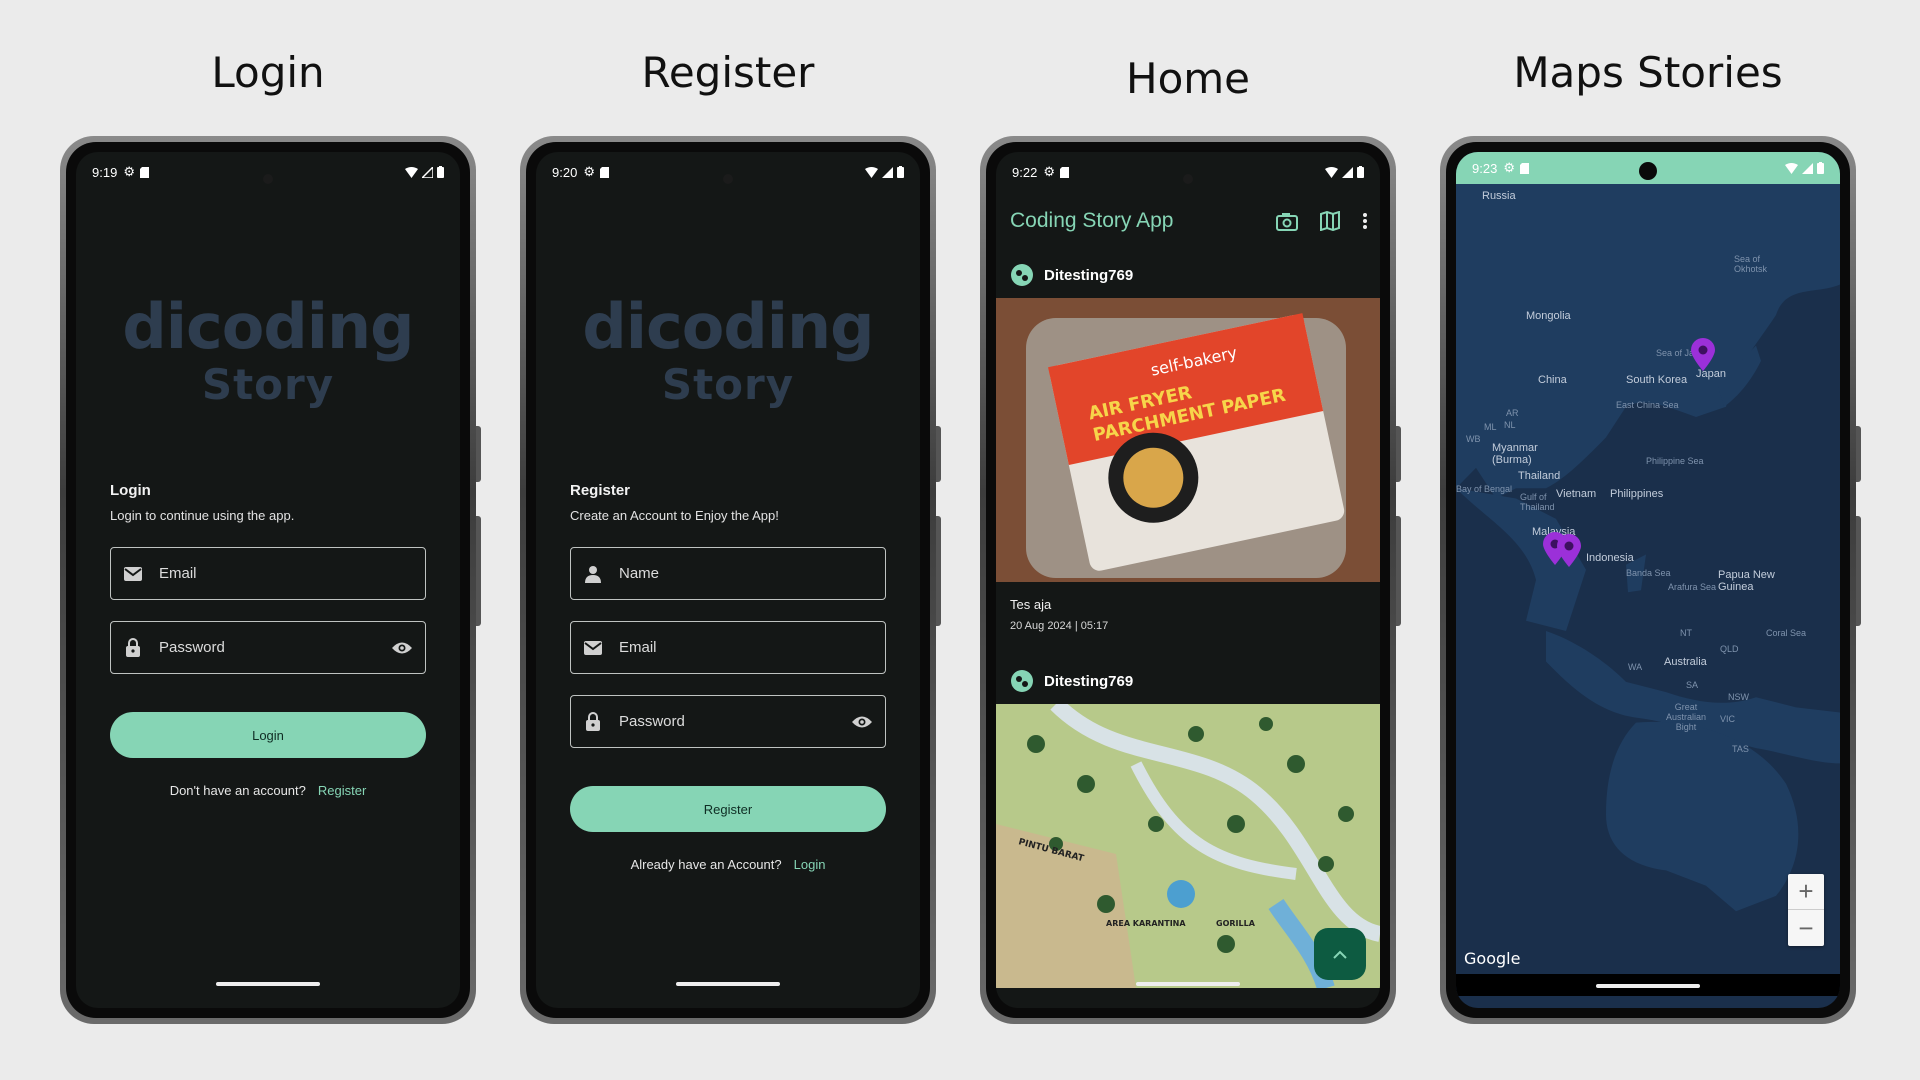  What do you see at coordinates (237, 790) in the screenshot?
I see `no-account-text: Don't have an account?` at bounding box center [237, 790].